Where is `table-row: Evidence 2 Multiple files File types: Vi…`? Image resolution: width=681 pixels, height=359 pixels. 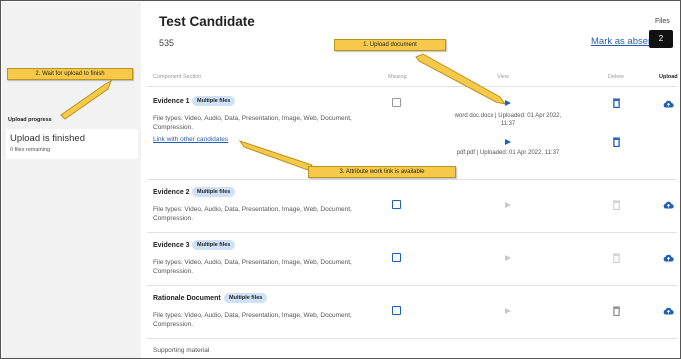
table-row: Evidence 2 Multiple files File types: Vi… is located at coordinates (410, 205).